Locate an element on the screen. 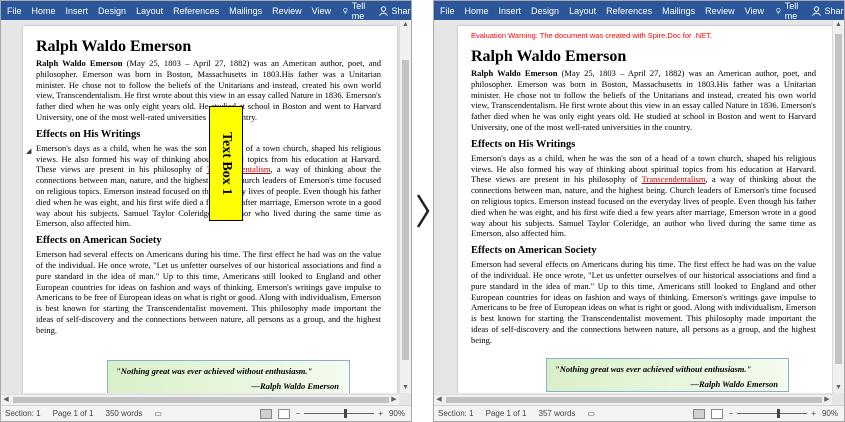 The image size is (845, 422). text-box-label: Text Box 1 is located at coordinates (226, 163).